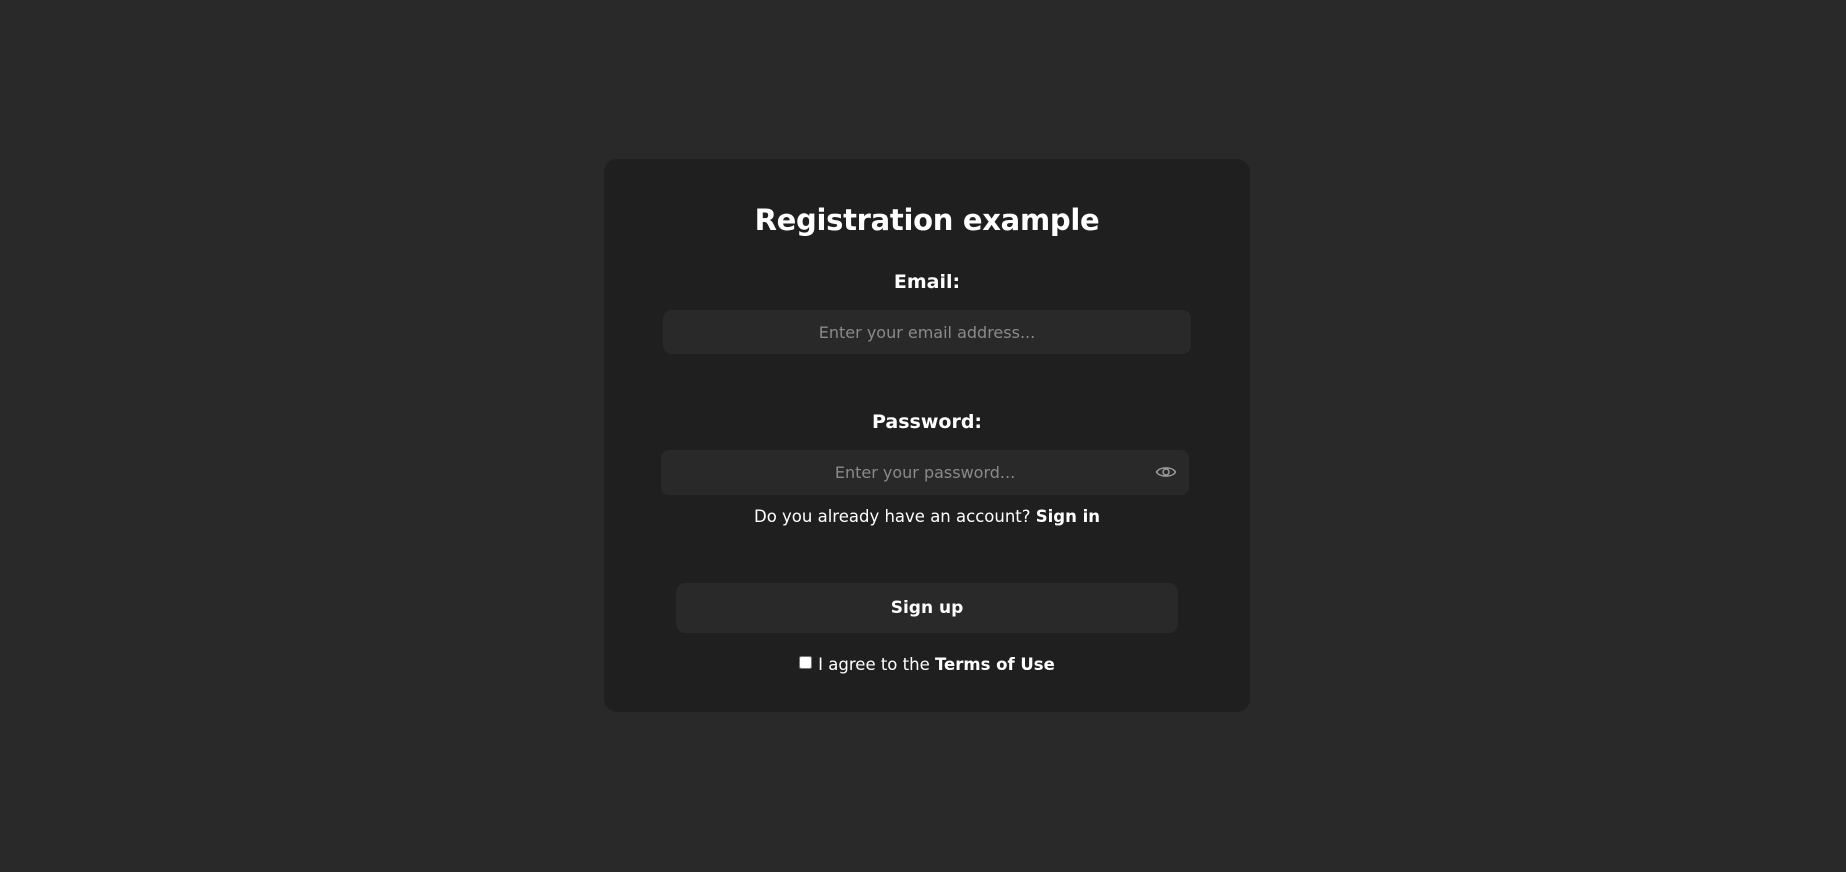 The width and height of the screenshot is (1846, 872). What do you see at coordinates (1166, 472) in the screenshot?
I see `eye-icon` at bounding box center [1166, 472].